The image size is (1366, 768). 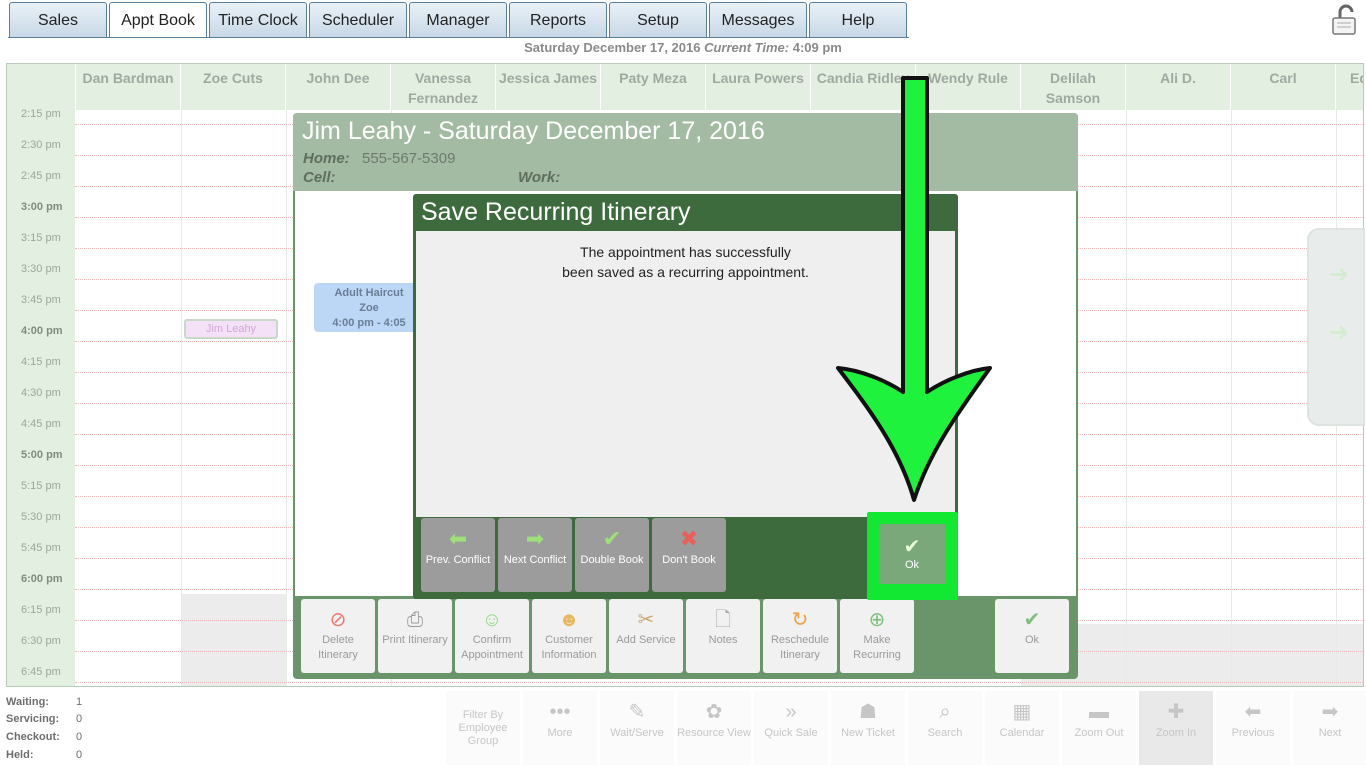 I want to click on confirm-appointment-button: ☺ Confirm Appointment, so click(x=492, y=636).